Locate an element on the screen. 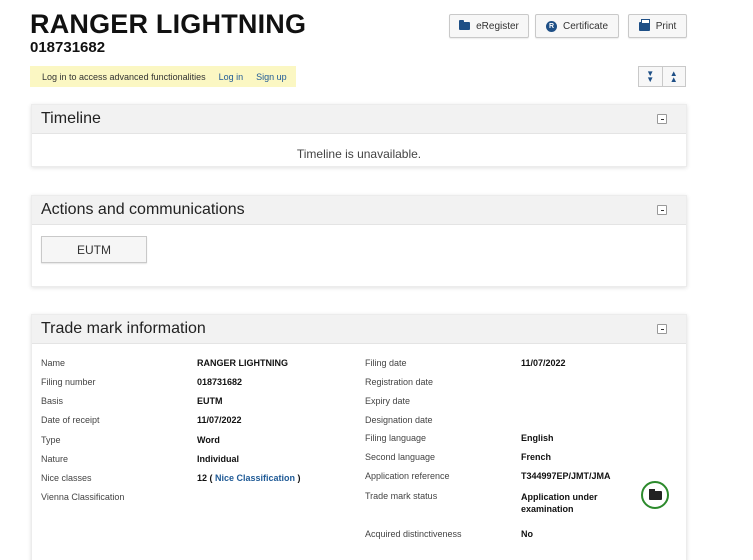 The height and width of the screenshot is (560, 753). filing-language-value: English is located at coordinates (537, 438).